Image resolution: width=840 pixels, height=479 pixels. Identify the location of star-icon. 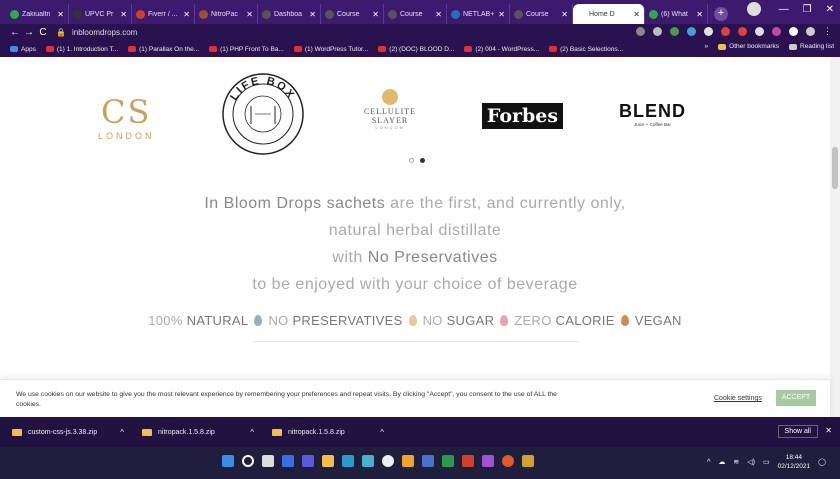
(657, 31).